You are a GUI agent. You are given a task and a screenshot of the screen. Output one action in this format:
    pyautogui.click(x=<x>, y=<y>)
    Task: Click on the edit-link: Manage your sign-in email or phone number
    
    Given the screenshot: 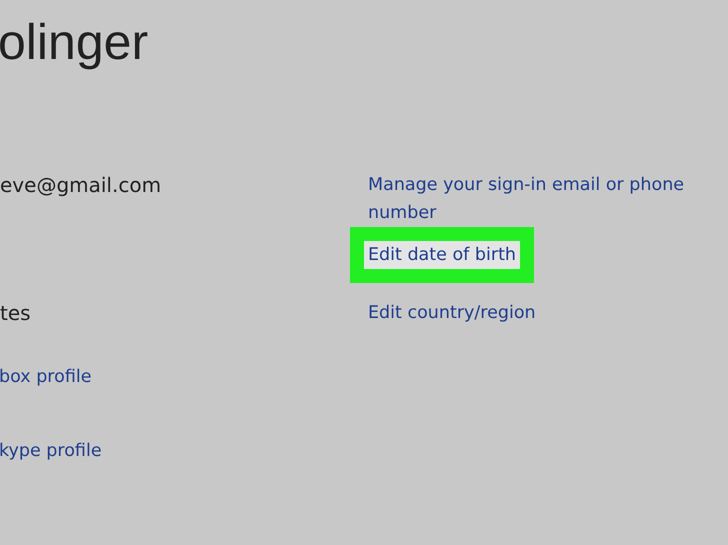 What is the action you would take?
    pyautogui.click(x=533, y=199)
    